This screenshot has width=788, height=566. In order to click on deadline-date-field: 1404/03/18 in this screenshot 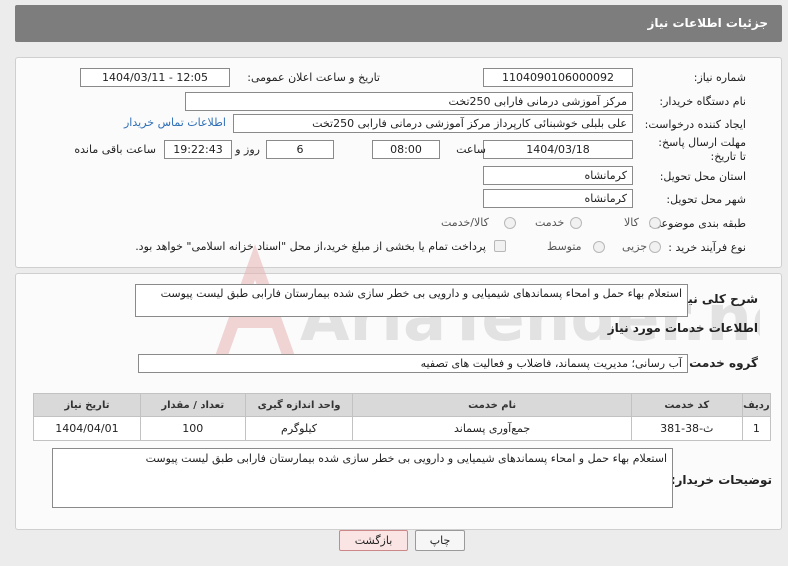, I will do `click(558, 149)`.